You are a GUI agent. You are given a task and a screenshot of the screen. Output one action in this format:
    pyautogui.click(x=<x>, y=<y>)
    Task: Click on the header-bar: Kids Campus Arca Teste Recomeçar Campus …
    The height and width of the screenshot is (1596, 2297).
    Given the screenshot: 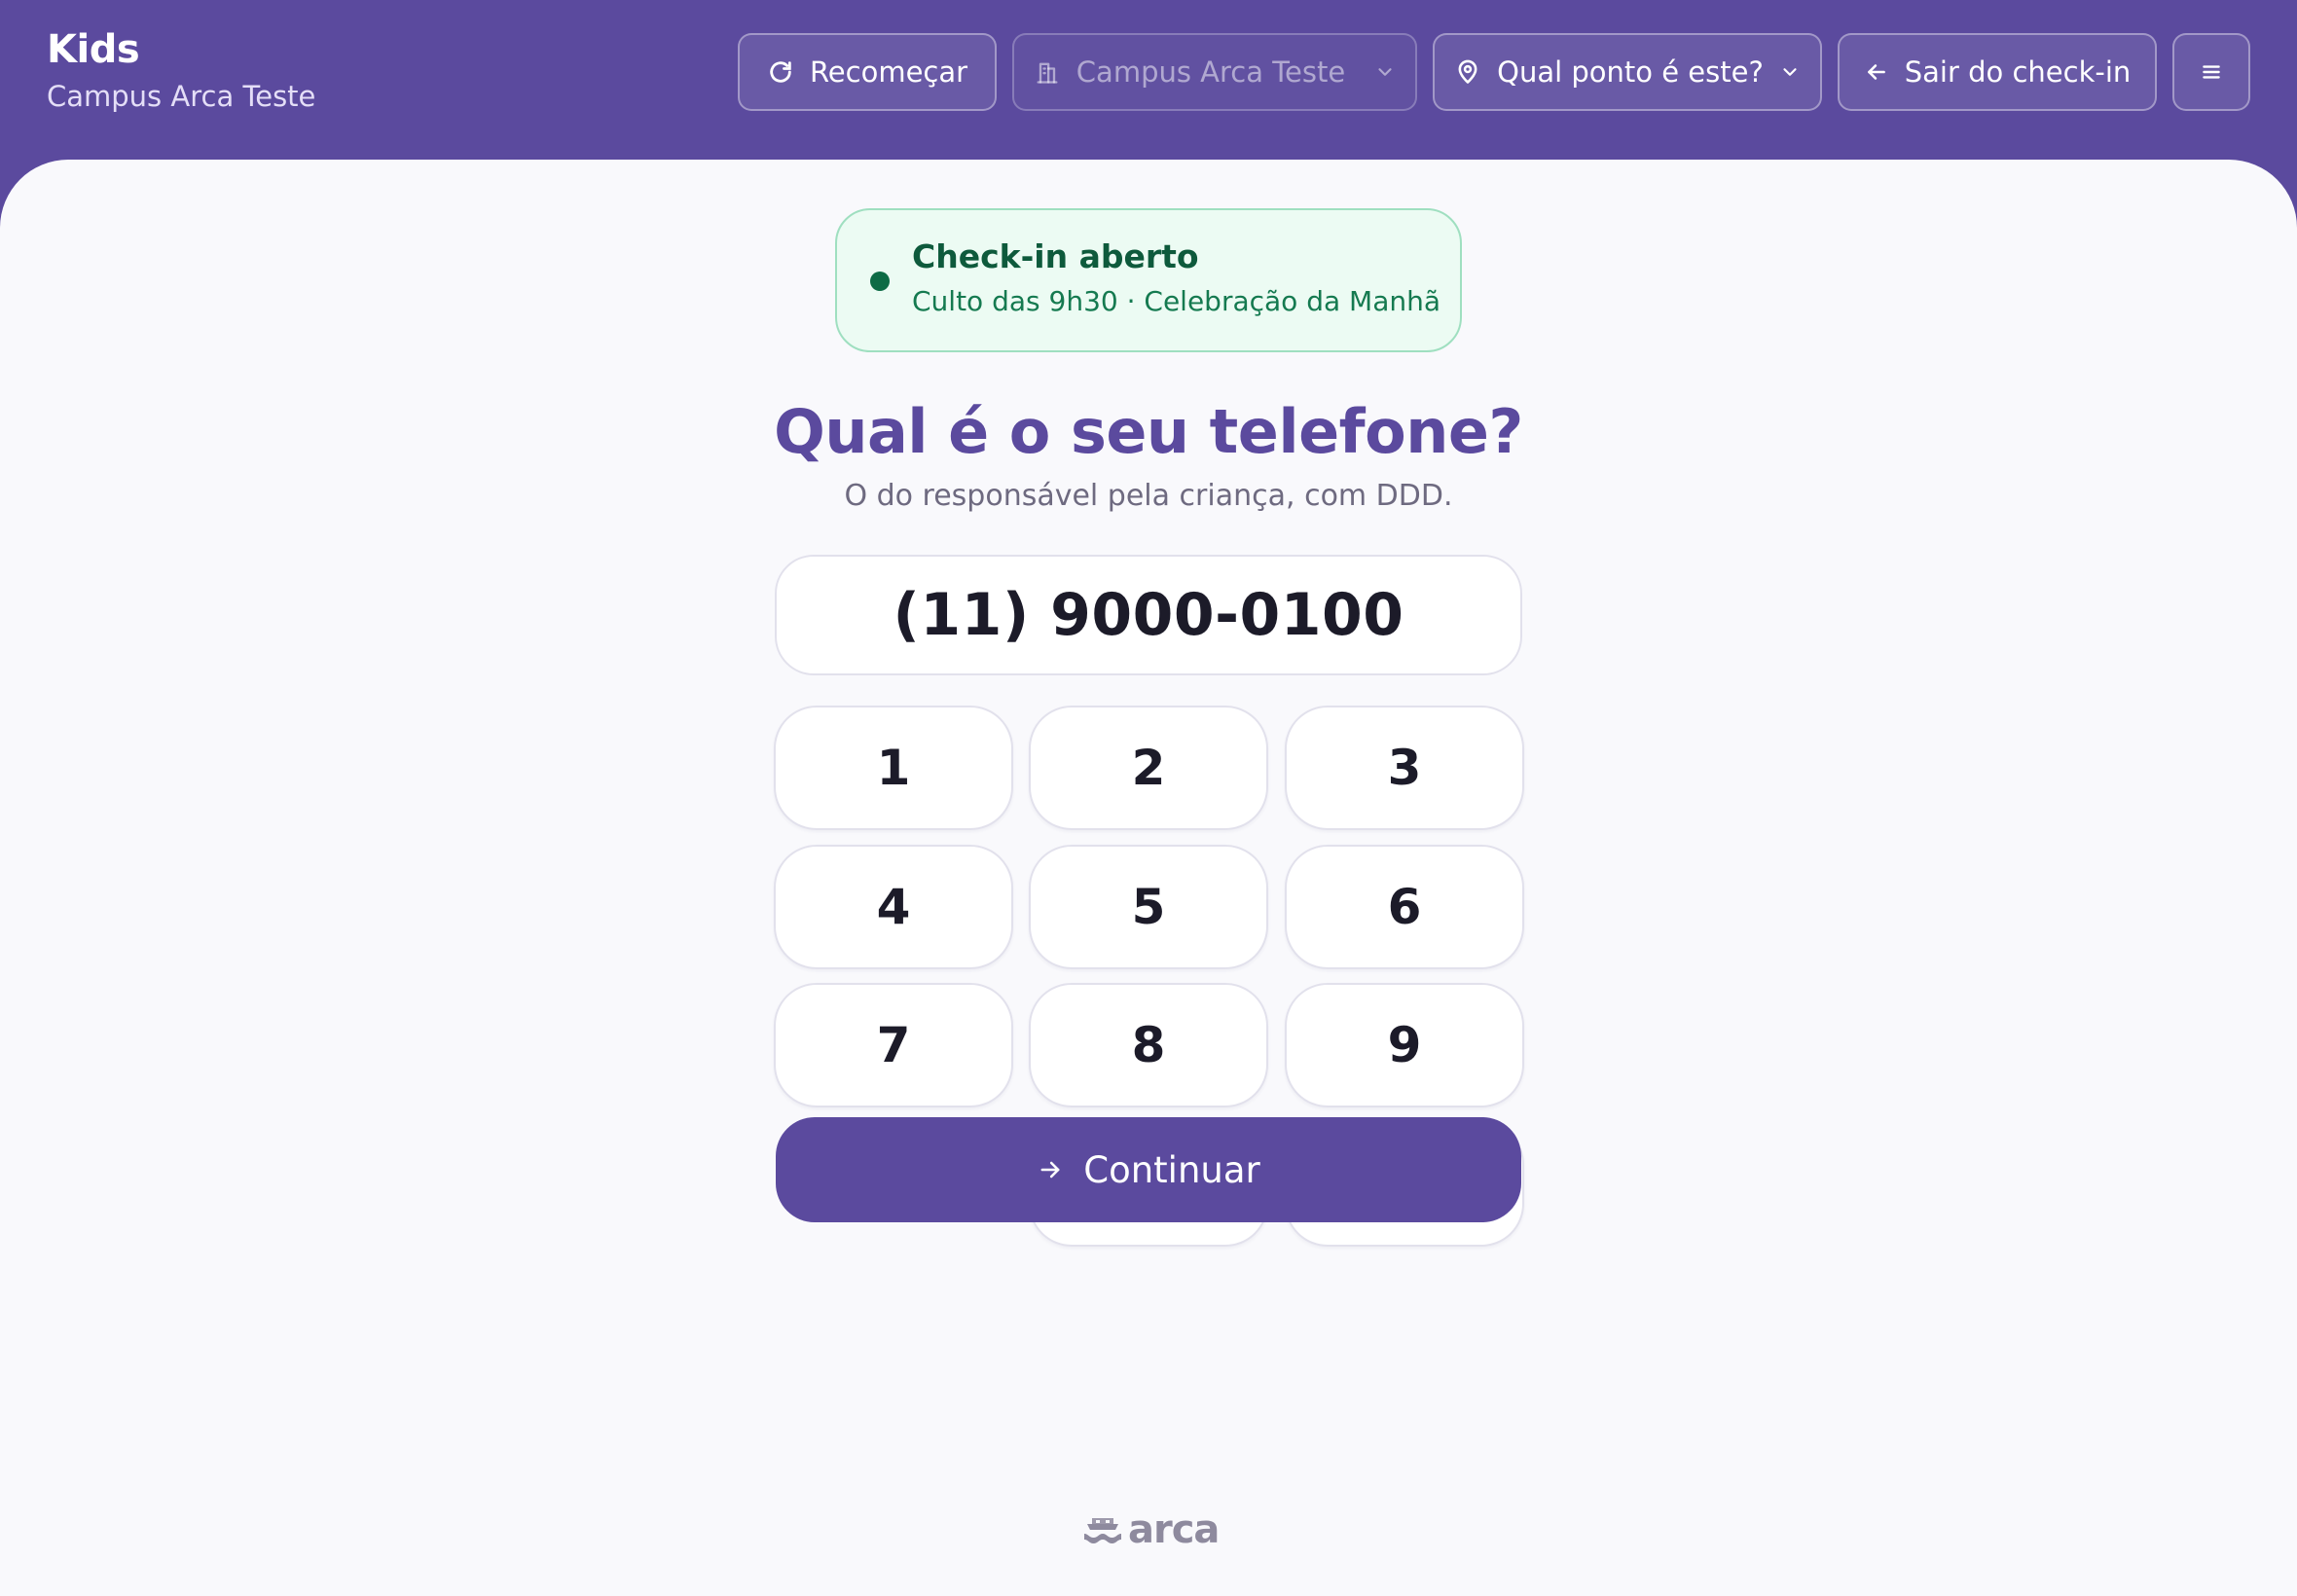 What is the action you would take?
    pyautogui.click(x=1148, y=80)
    